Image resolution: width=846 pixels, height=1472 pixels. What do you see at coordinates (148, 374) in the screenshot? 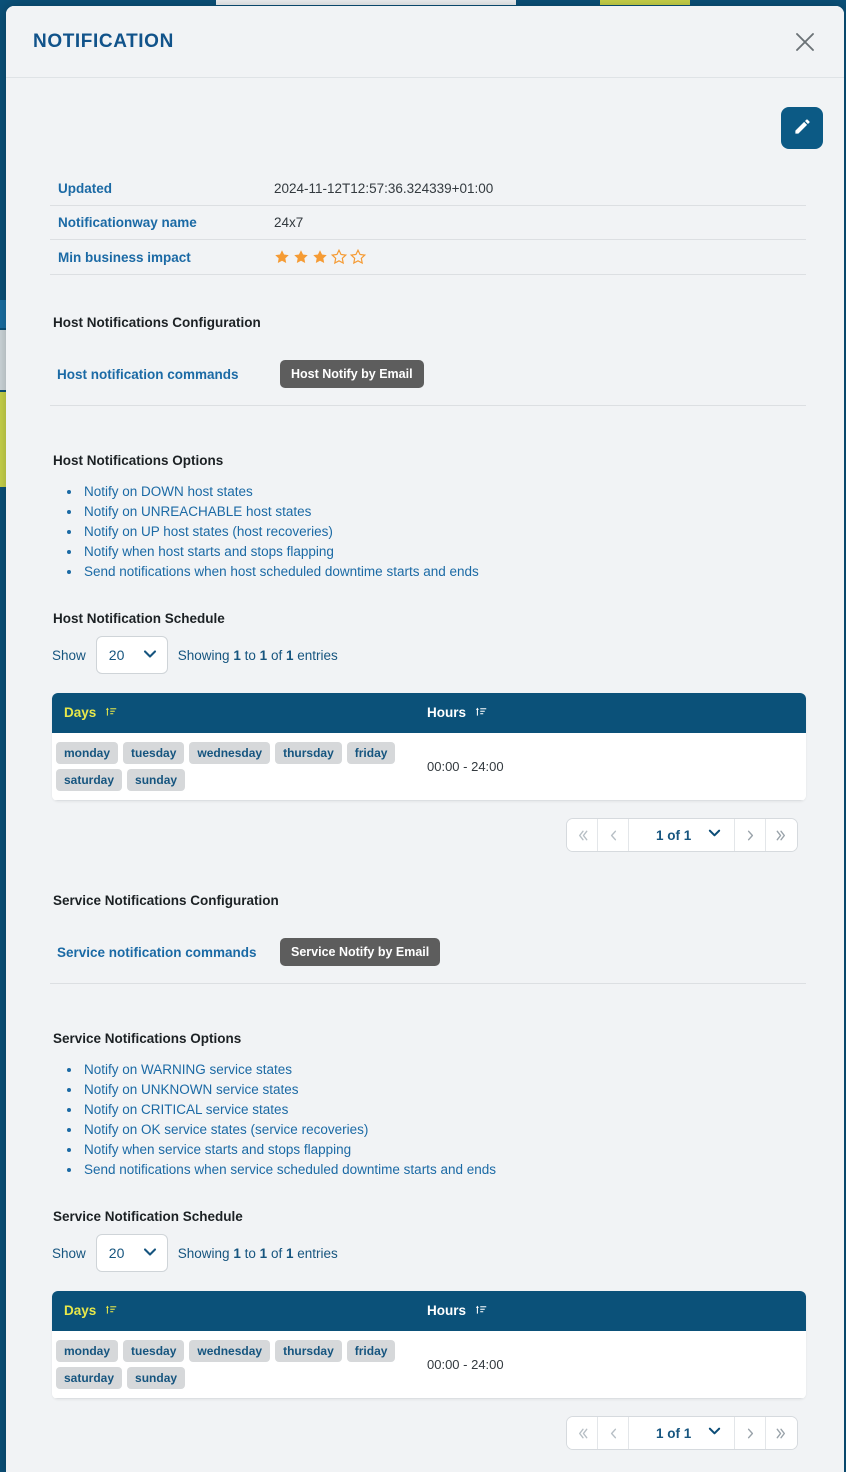
I see `host-commands-label: Host notification commands` at bounding box center [148, 374].